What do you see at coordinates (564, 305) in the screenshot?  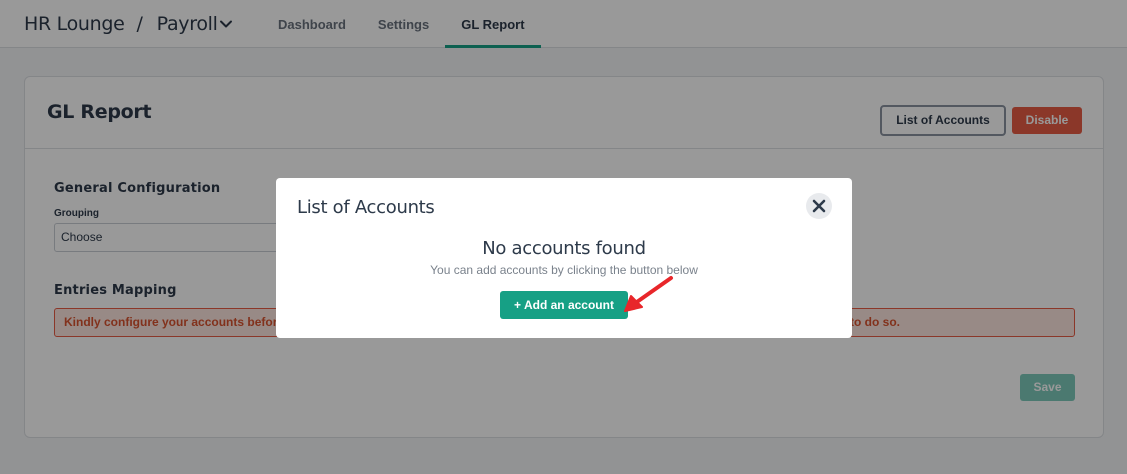 I see `add-account-button: + Add an account` at bounding box center [564, 305].